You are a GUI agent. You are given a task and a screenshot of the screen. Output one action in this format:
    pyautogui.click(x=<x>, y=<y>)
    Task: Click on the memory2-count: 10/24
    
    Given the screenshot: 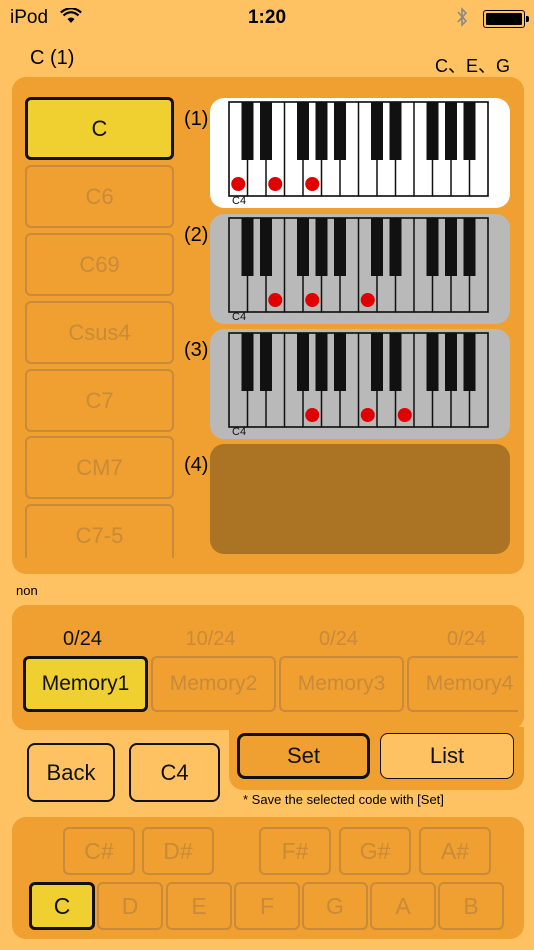 What is the action you would take?
    pyautogui.click(x=210, y=639)
    